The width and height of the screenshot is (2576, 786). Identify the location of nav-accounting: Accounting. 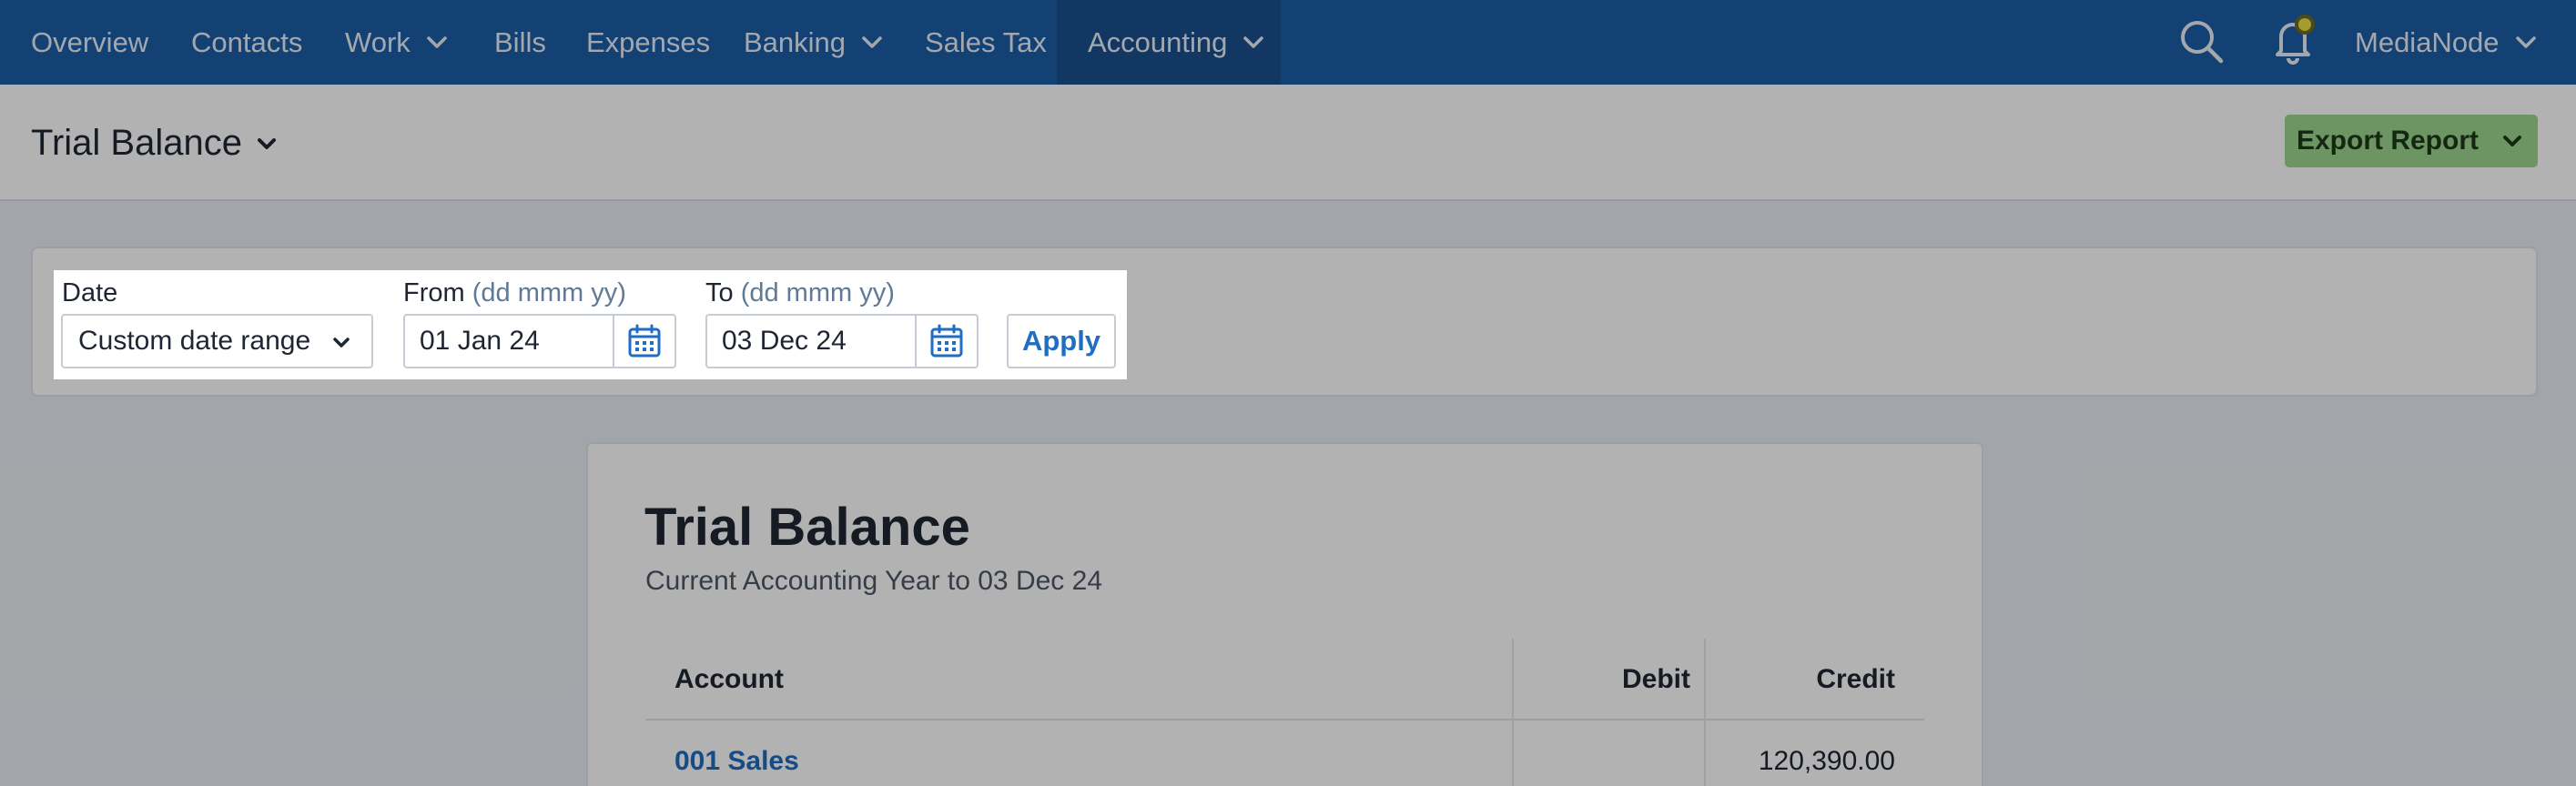
(1169, 43).